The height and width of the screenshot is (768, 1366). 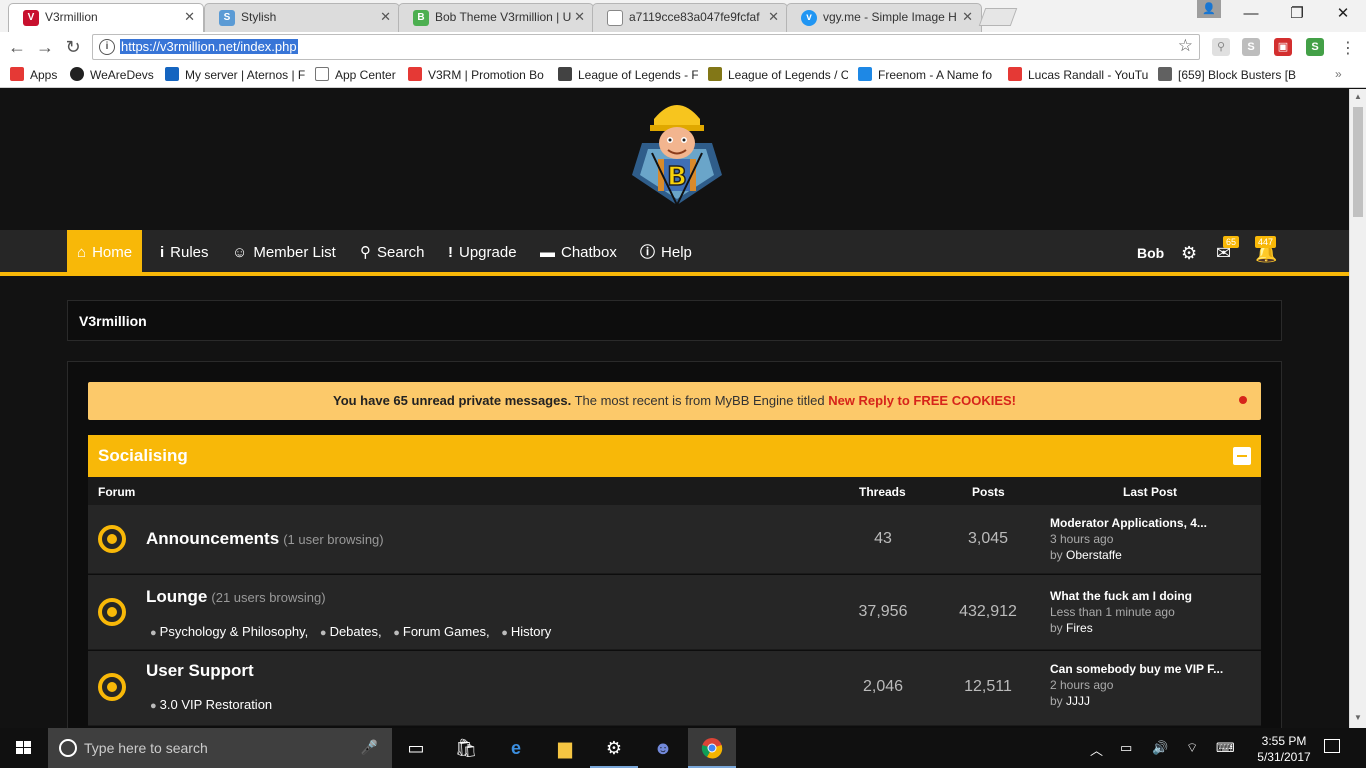 I want to click on last-post-title: What the fuck am I doing, so click(x=1121, y=596).